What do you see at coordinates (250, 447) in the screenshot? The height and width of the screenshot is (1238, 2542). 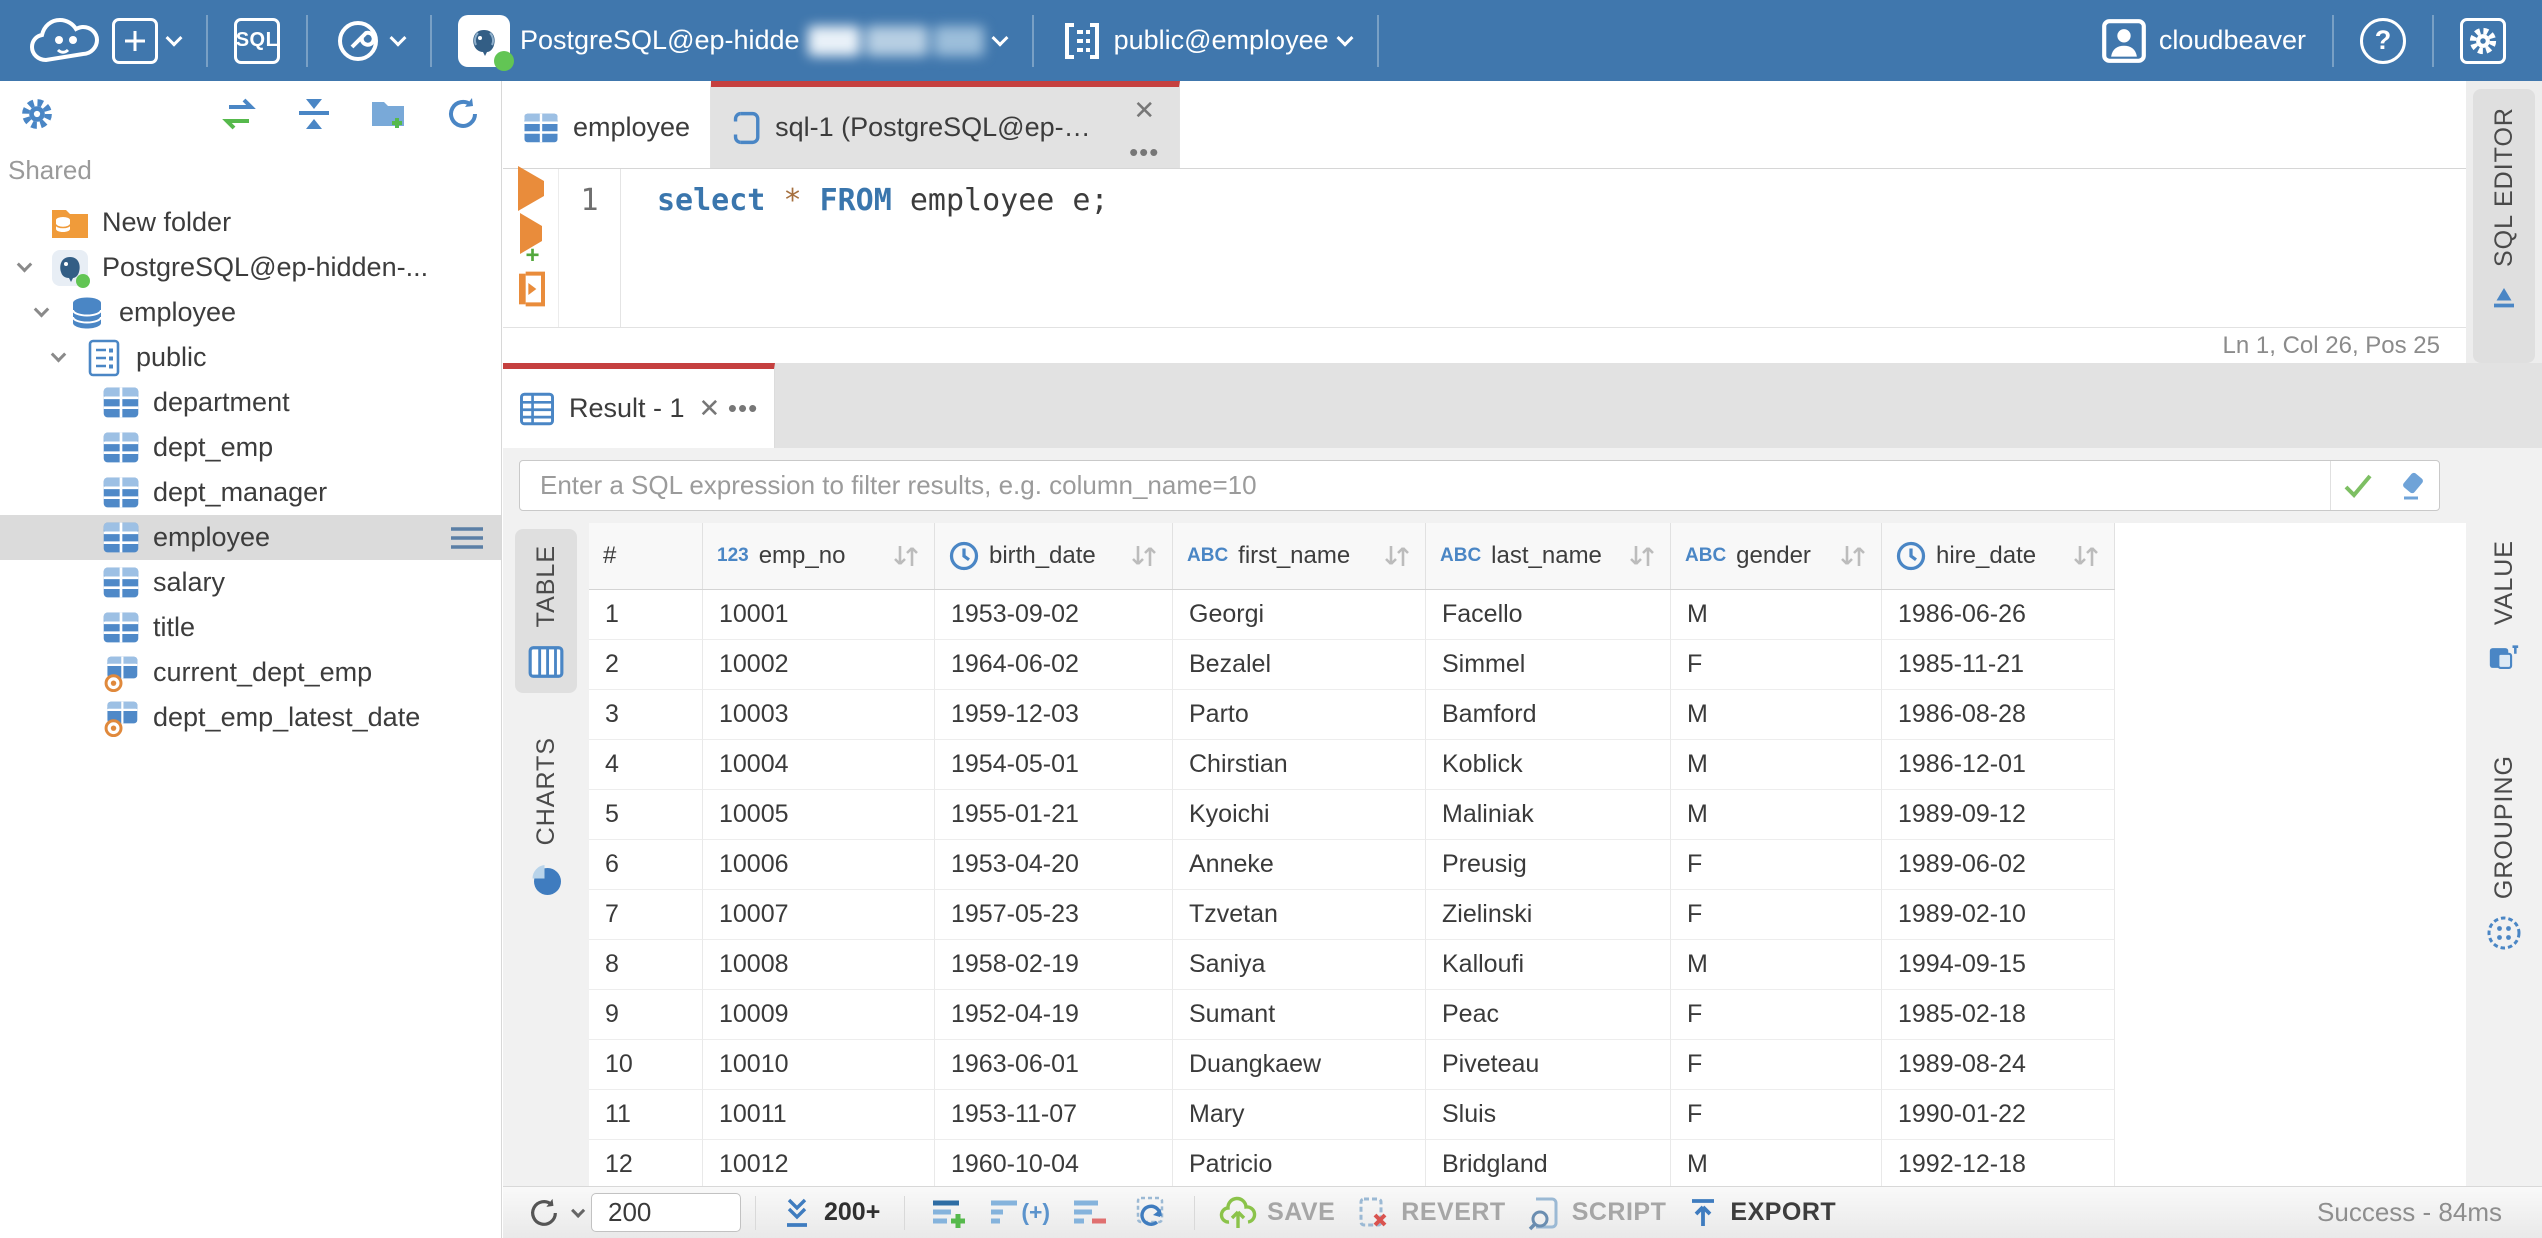 I see `tree-item-dept-emp: dept_emp` at bounding box center [250, 447].